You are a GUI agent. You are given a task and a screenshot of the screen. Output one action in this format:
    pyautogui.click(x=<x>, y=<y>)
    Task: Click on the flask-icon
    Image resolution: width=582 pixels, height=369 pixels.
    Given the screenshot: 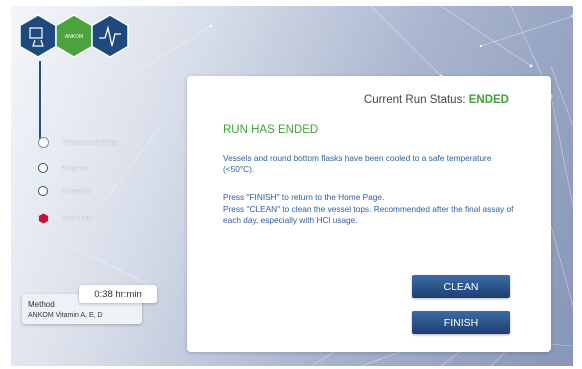 What is the action you would take?
    pyautogui.click(x=38, y=36)
    